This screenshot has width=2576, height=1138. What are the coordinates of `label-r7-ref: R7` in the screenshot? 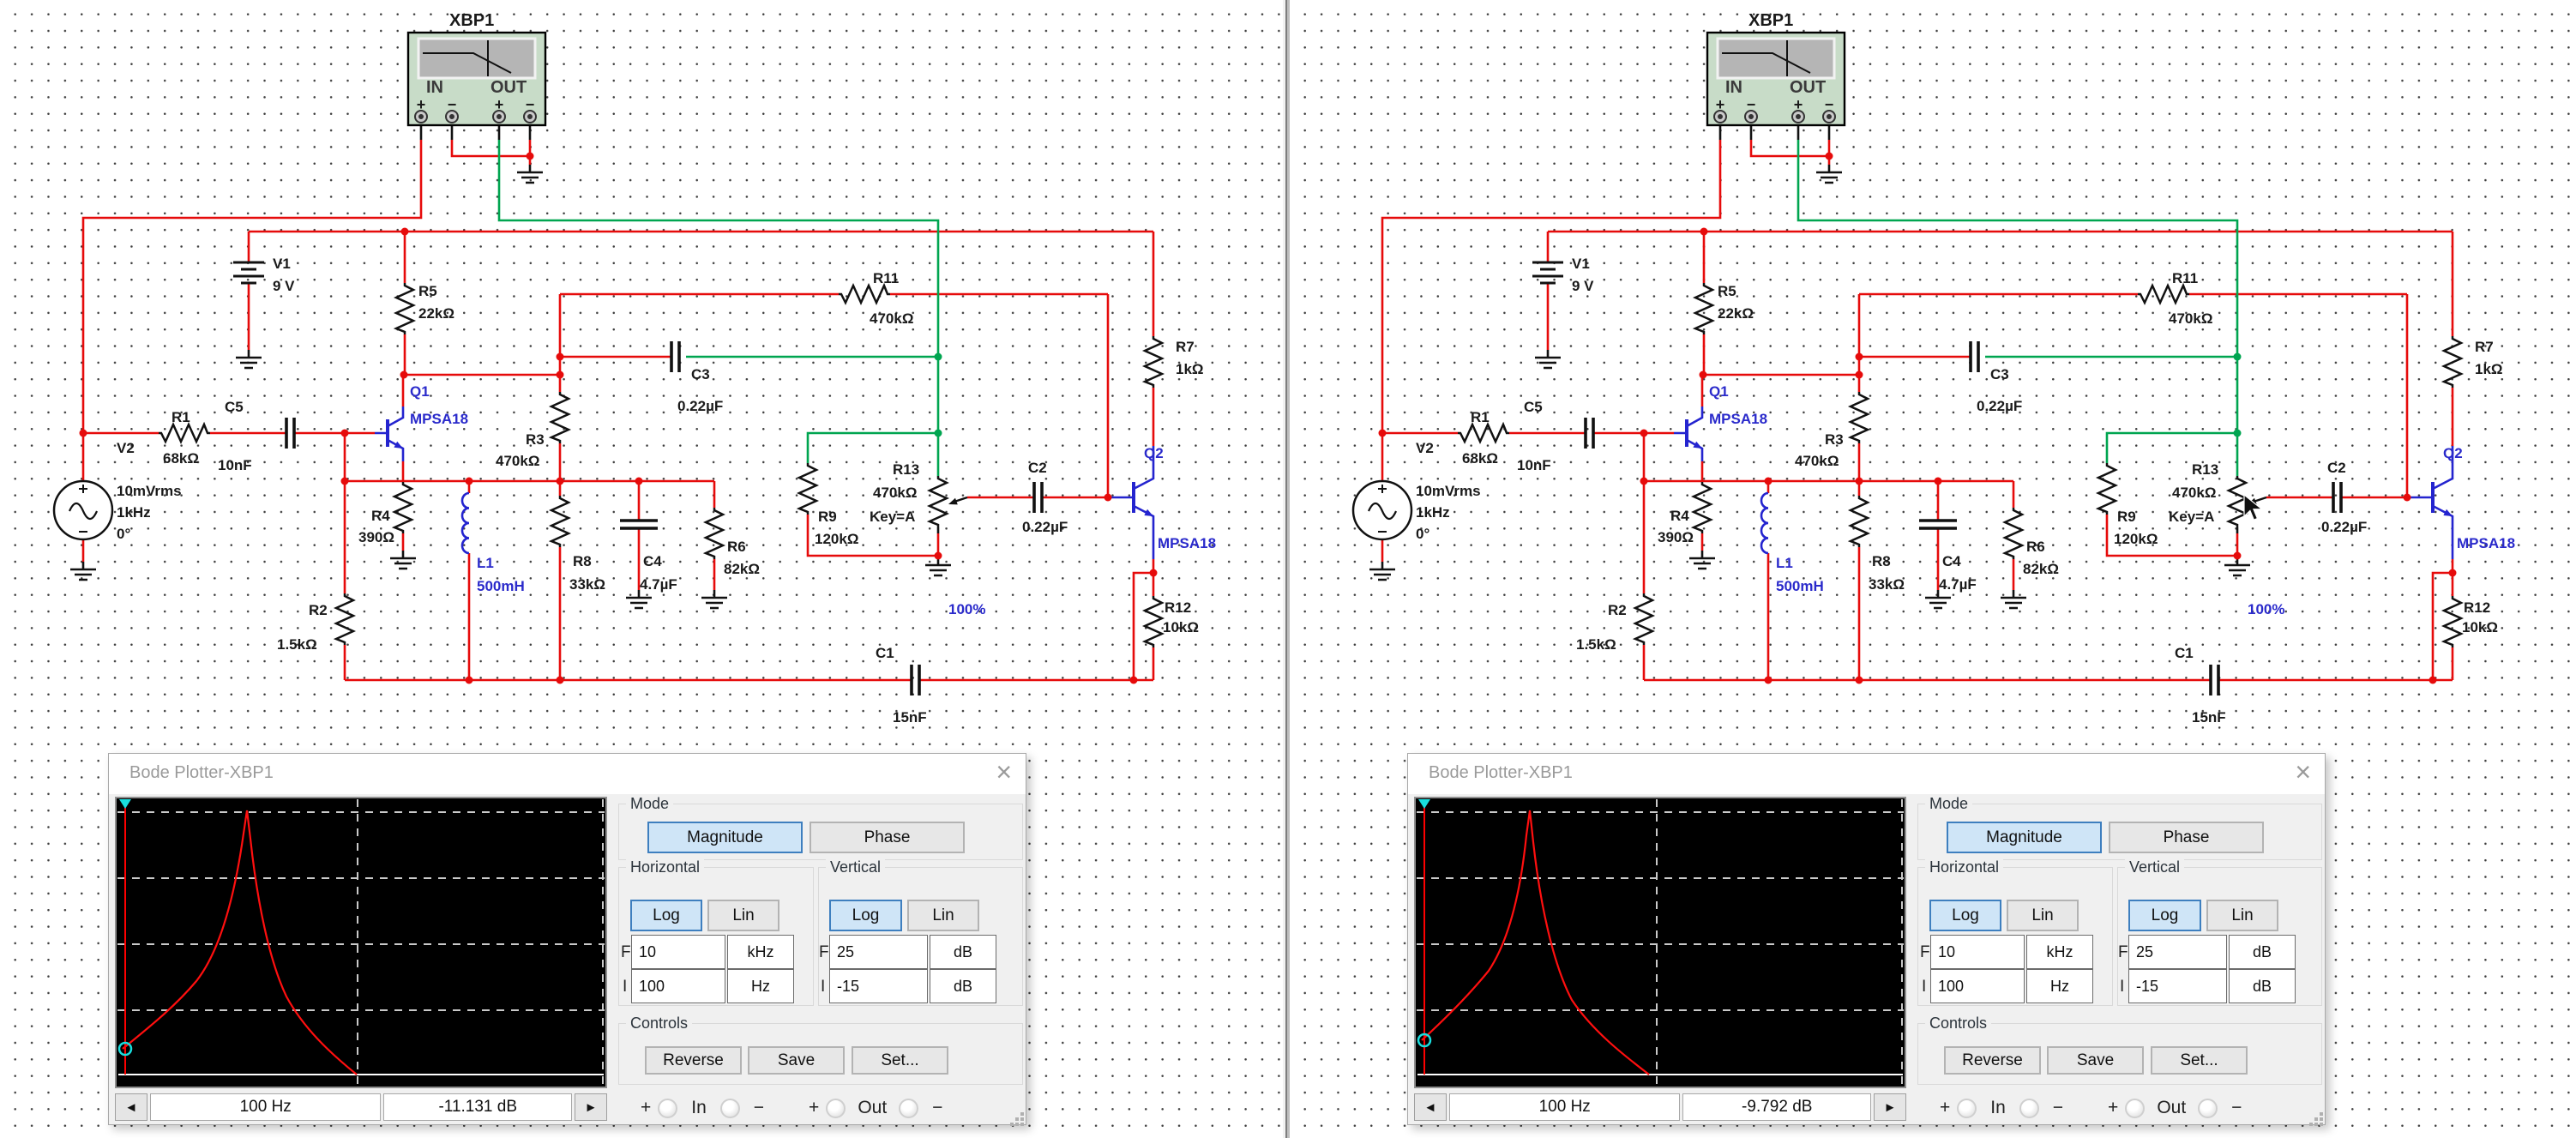 It's located at (2484, 347).